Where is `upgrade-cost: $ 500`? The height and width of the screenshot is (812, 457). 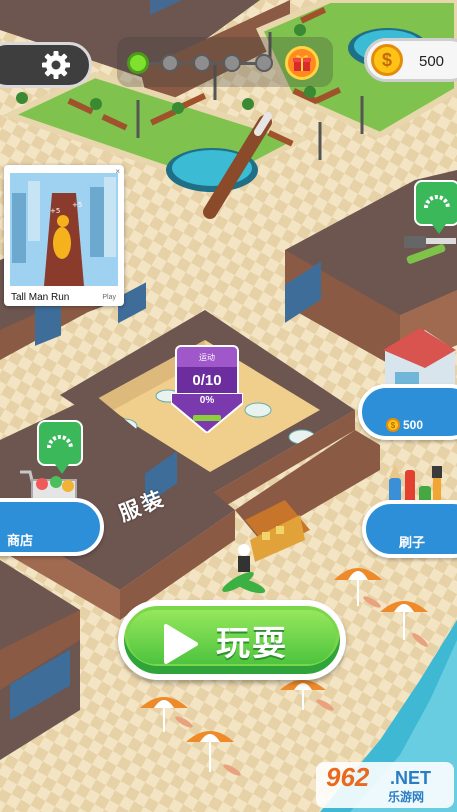 upgrade-cost: $ 500 is located at coordinates (404, 425).